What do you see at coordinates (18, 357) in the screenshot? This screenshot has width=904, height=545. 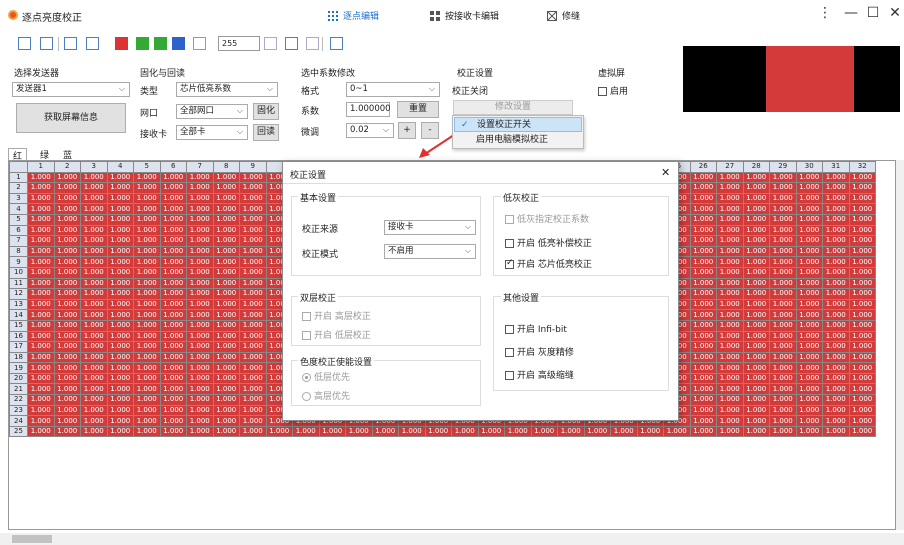 I see `grid-row-header: 18` at bounding box center [18, 357].